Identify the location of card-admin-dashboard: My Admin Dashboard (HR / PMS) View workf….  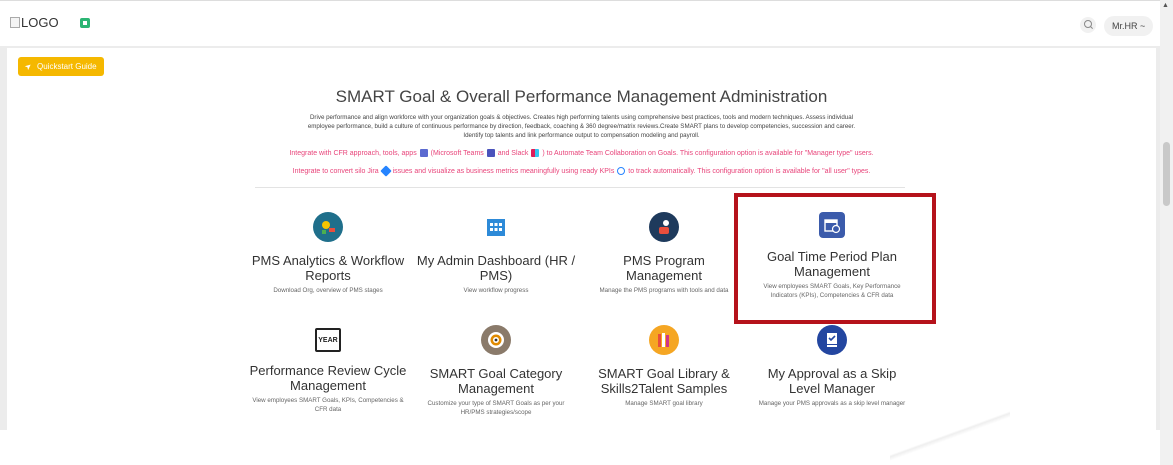
(496, 254).